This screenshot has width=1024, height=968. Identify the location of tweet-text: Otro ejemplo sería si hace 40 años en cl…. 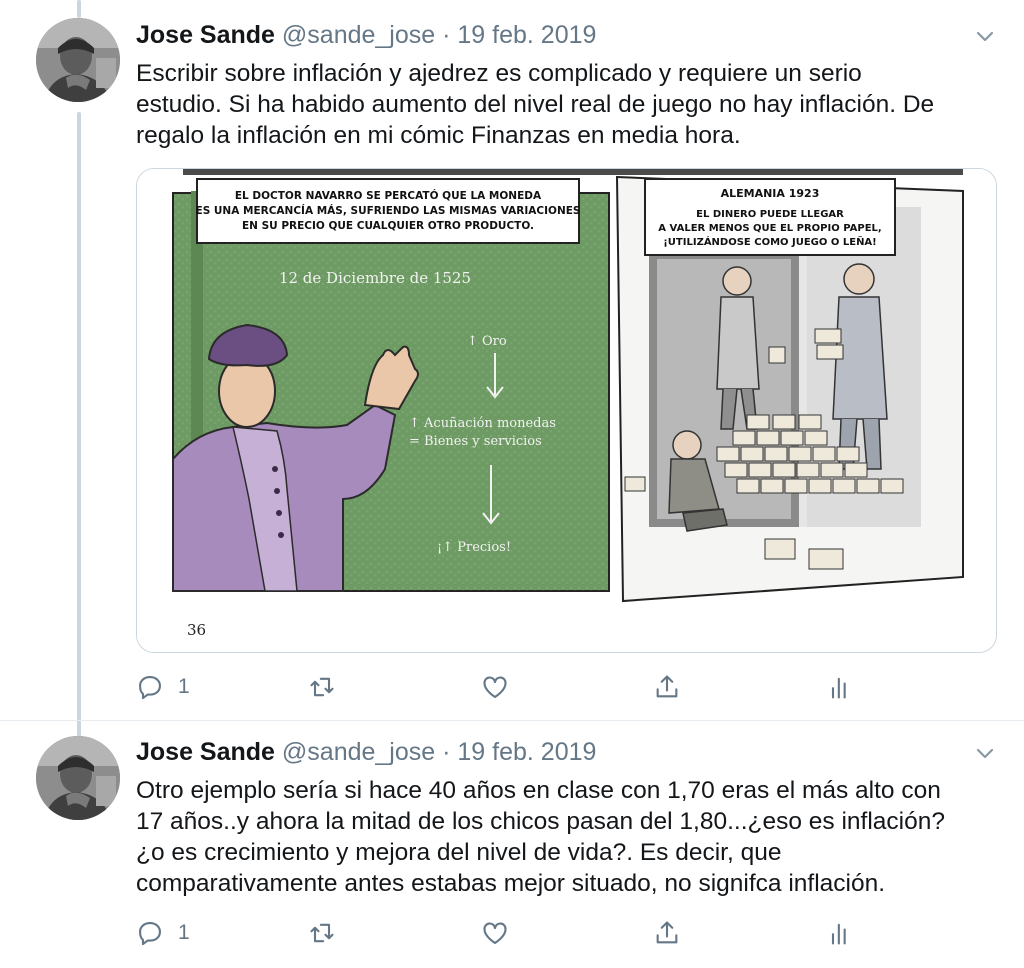
(566, 837).